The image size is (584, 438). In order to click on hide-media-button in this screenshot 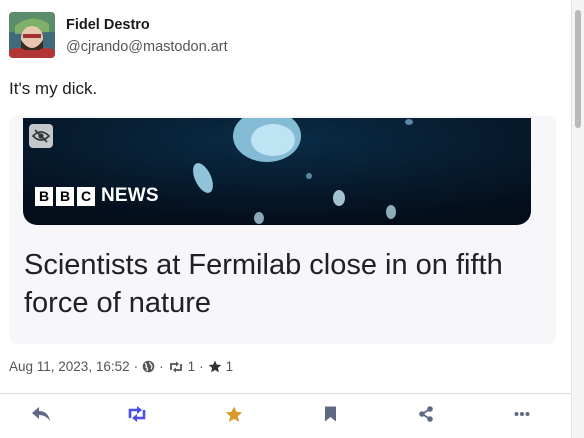, I will do `click(41, 136)`.